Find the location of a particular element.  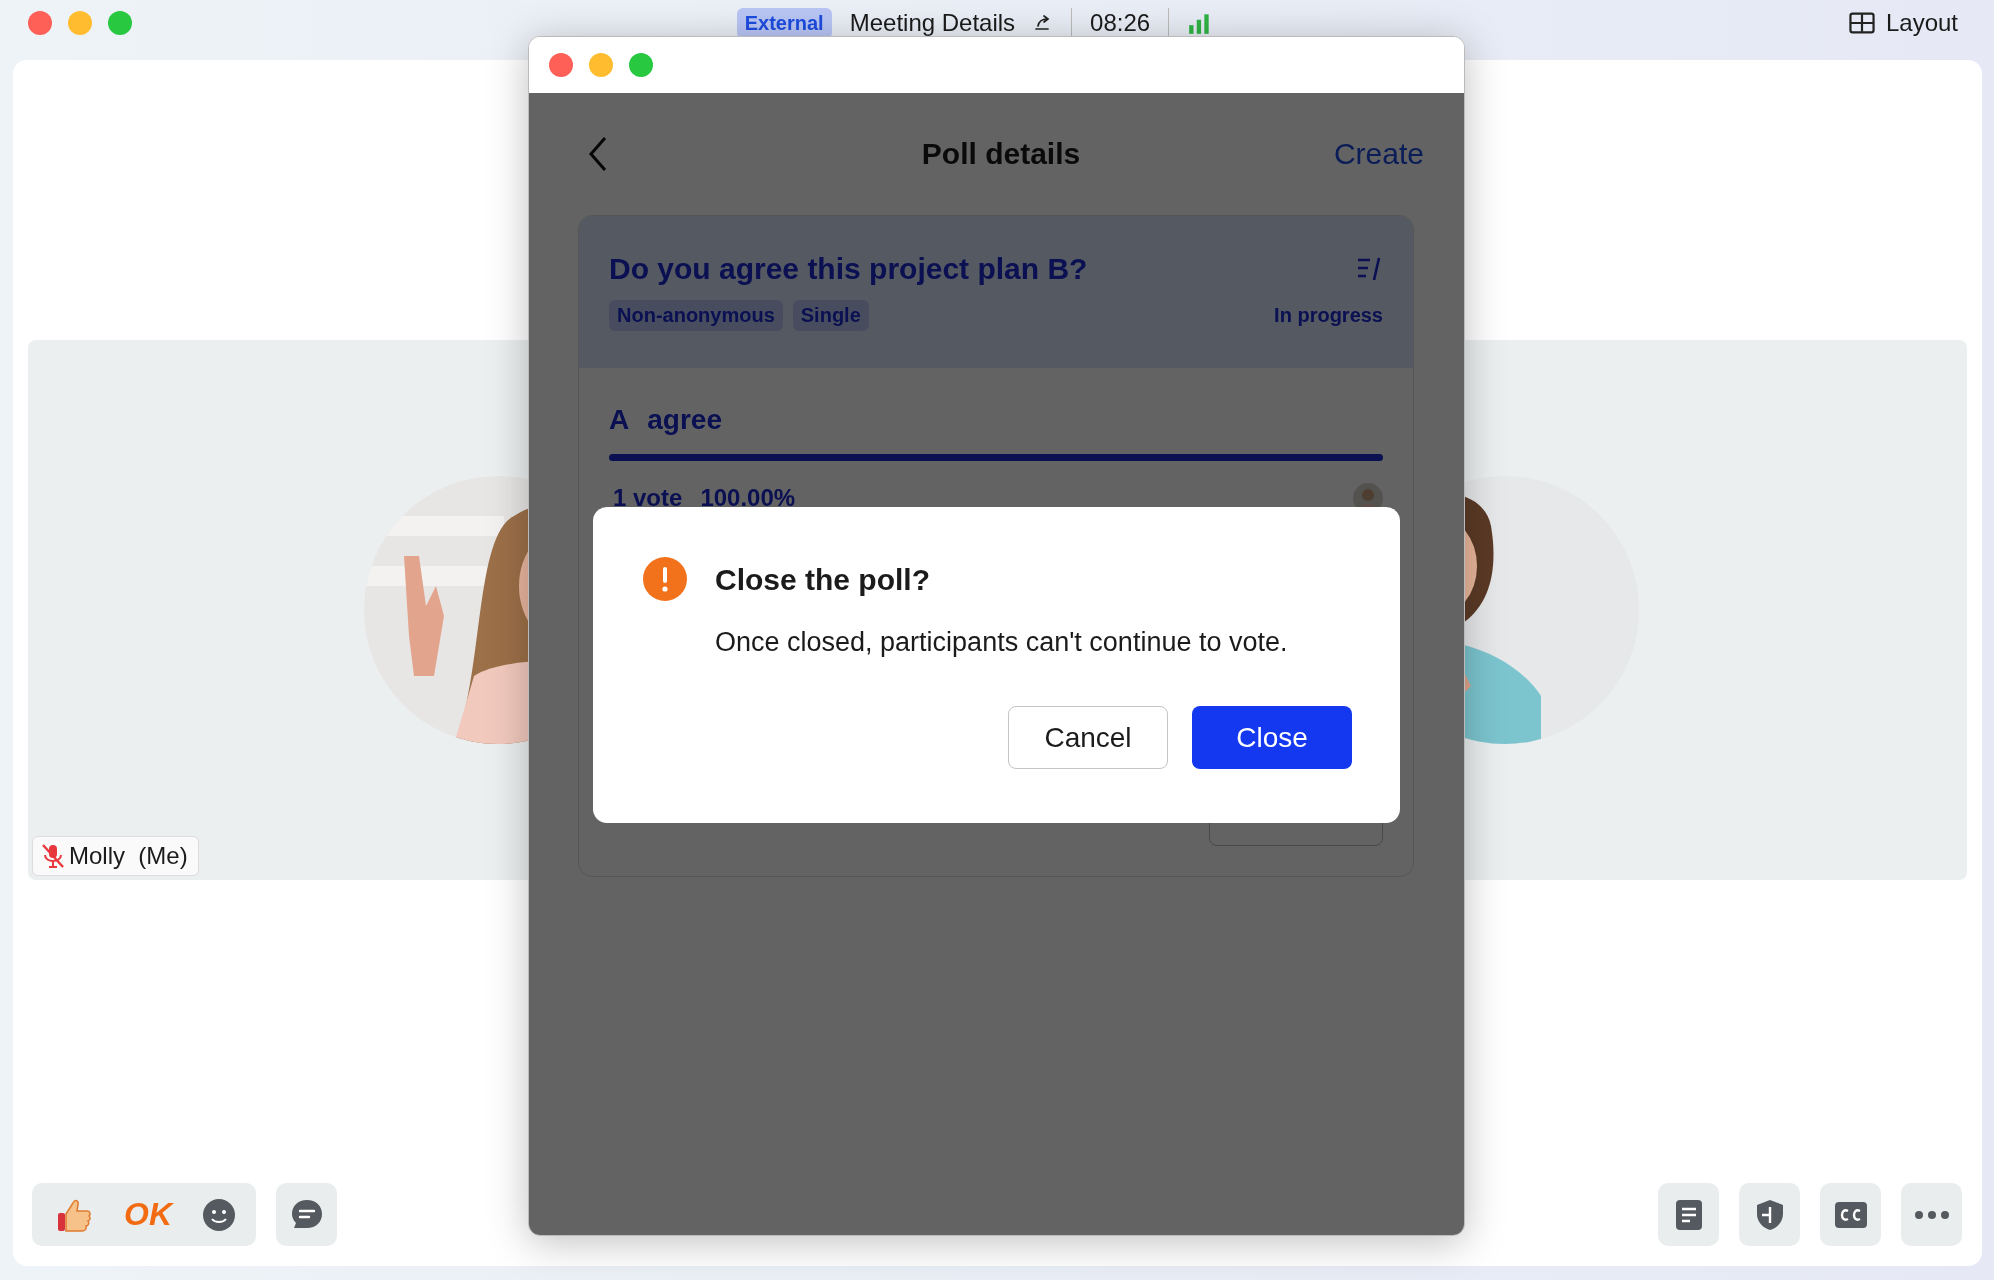

captions-icon is located at coordinates (1850, 1214).